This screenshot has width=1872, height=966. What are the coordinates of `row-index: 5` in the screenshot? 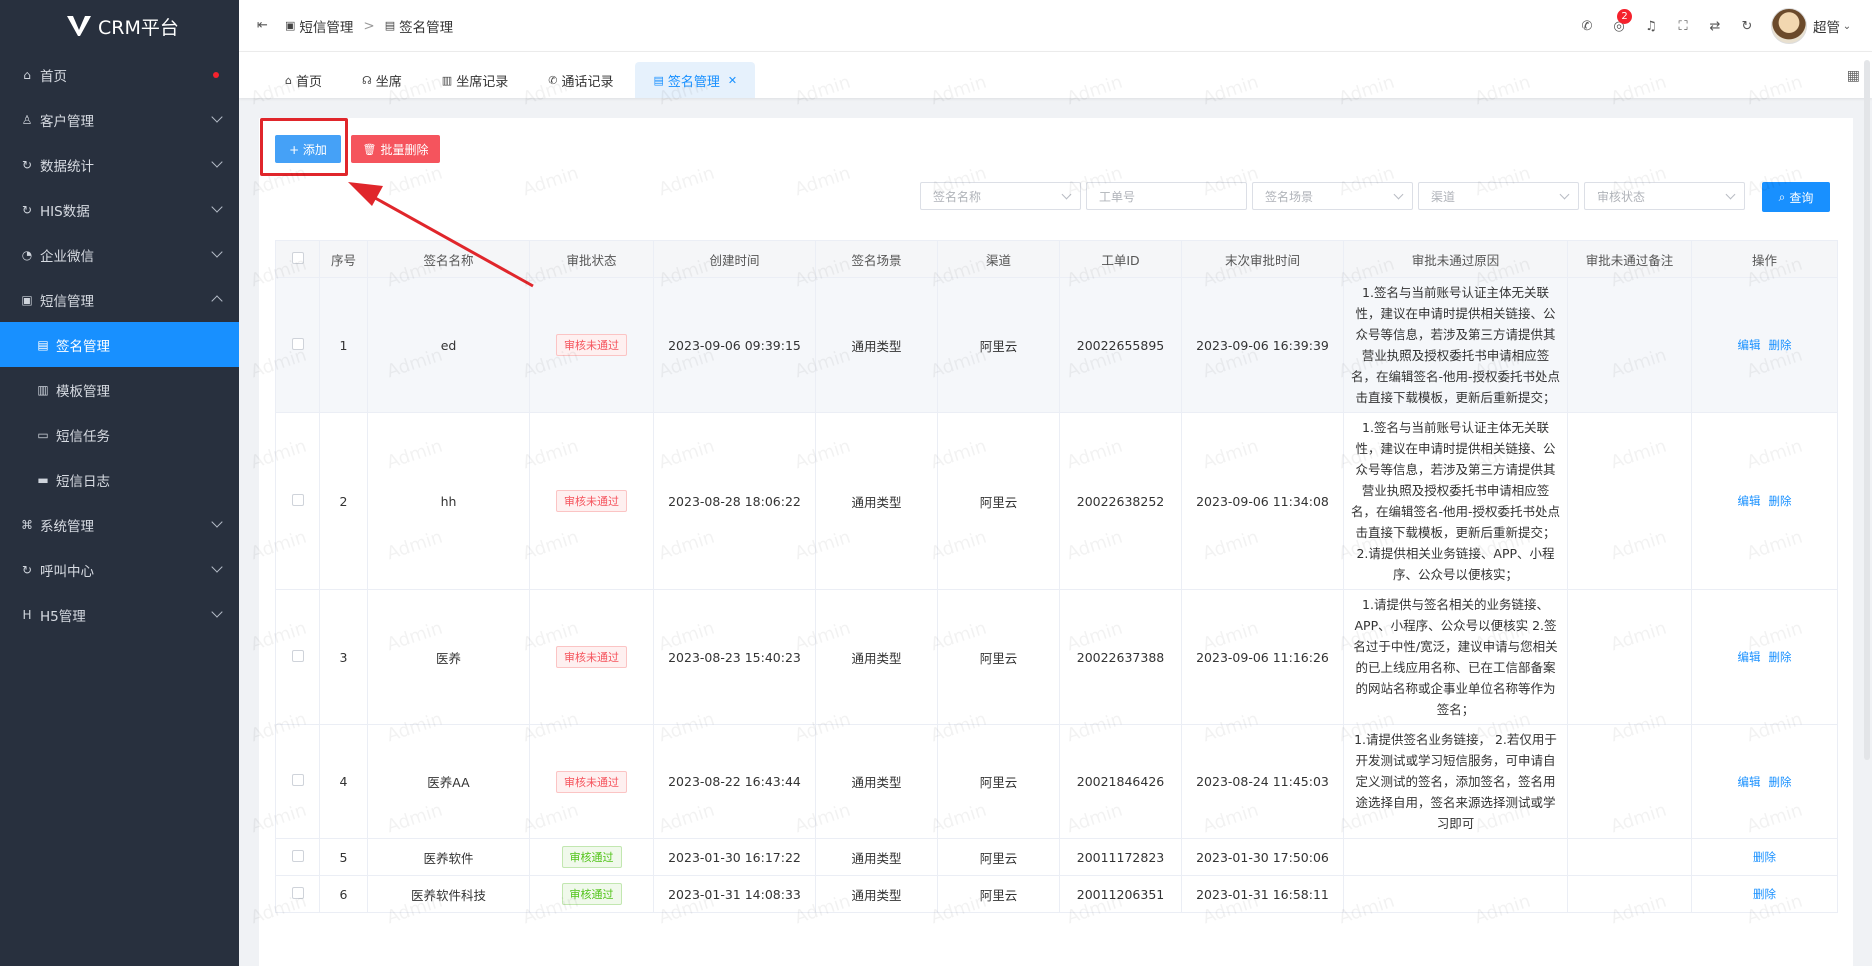 It's located at (343, 857).